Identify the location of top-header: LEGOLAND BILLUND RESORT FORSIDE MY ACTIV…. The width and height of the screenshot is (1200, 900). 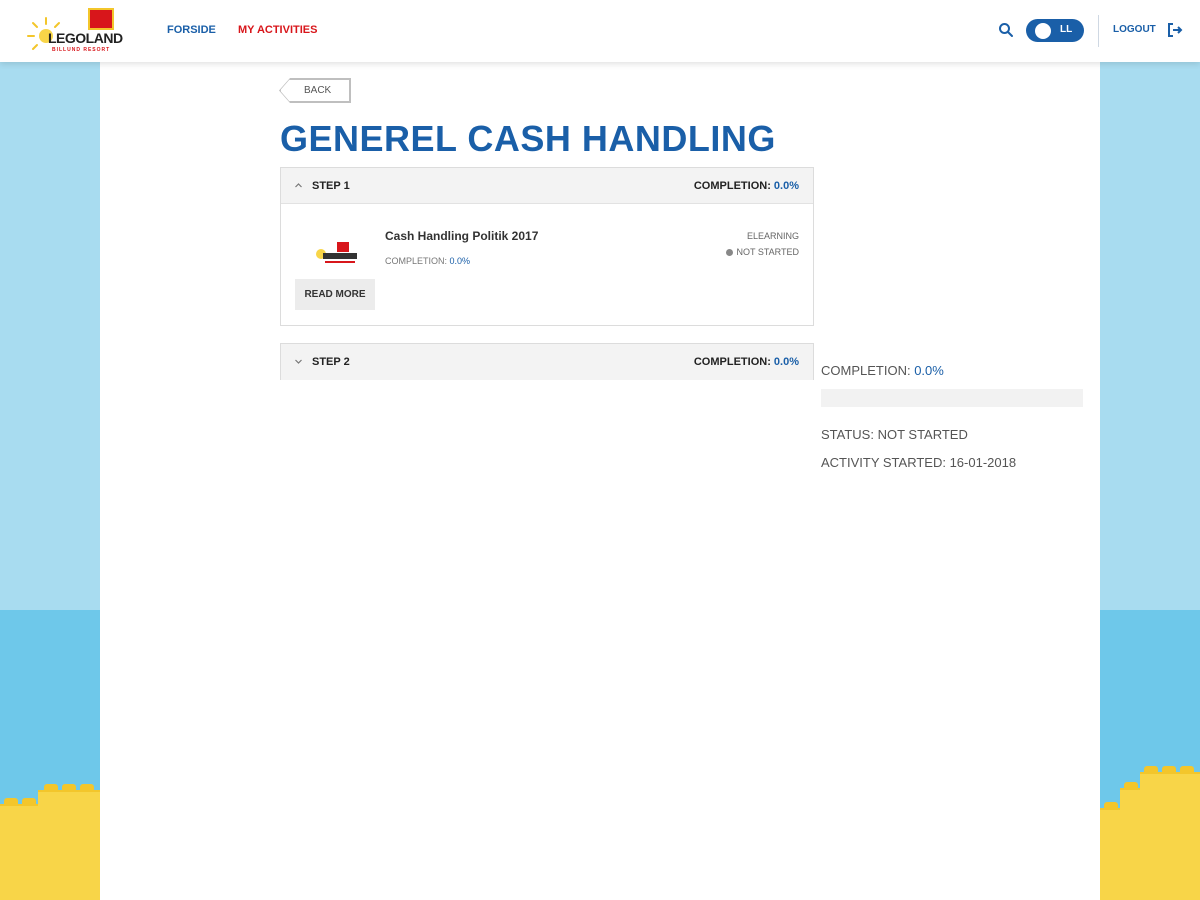
(600, 31).